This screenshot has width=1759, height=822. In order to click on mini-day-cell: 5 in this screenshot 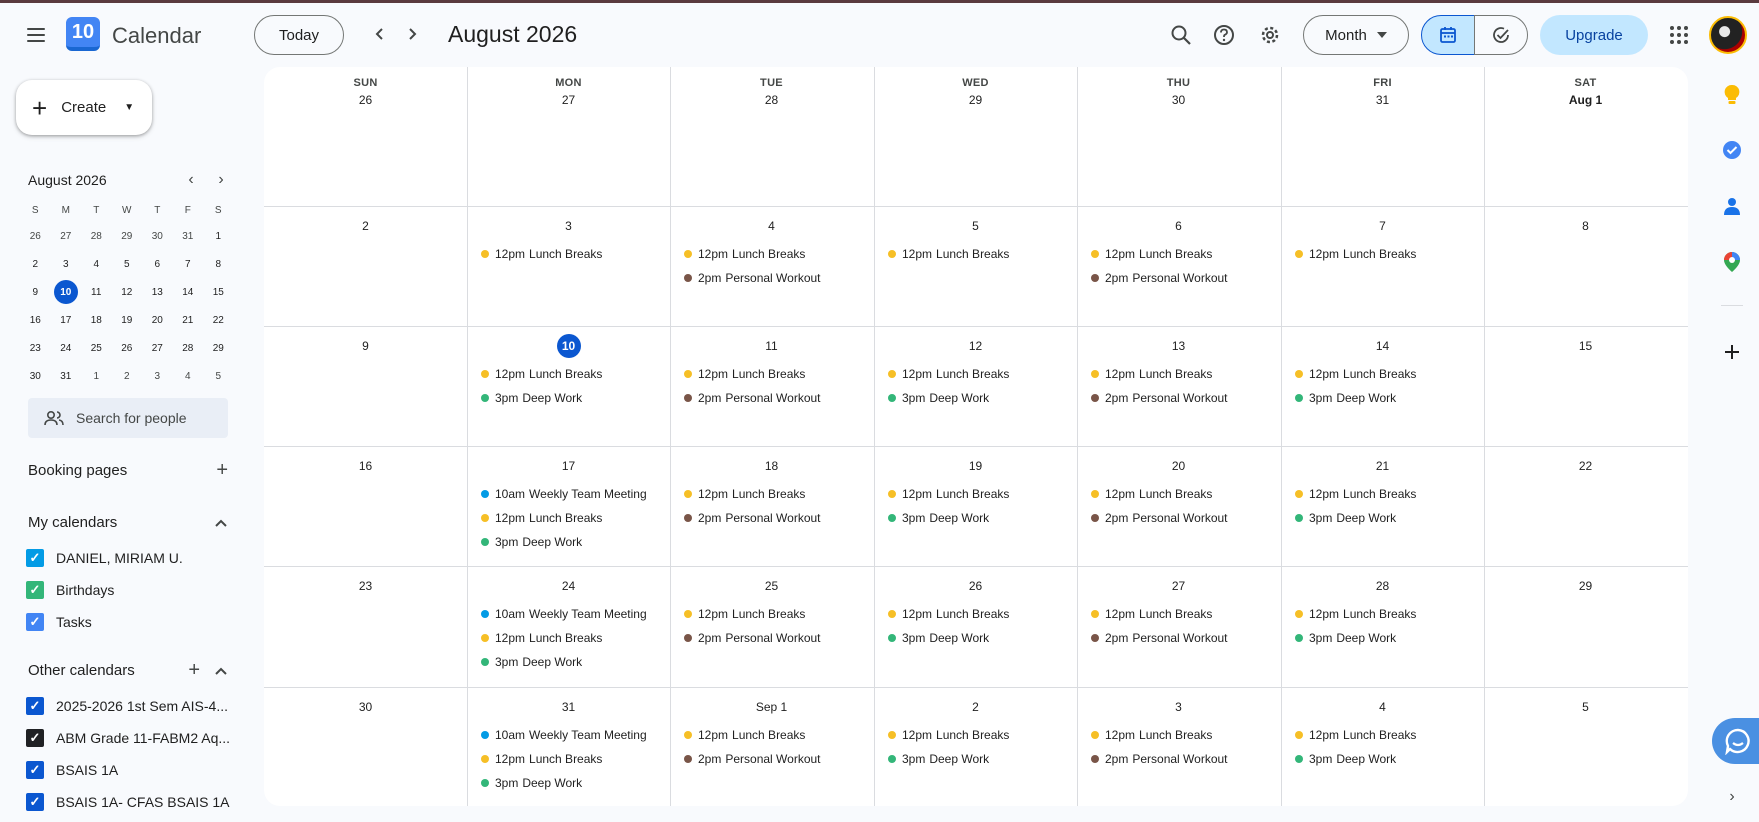, I will do `click(218, 376)`.